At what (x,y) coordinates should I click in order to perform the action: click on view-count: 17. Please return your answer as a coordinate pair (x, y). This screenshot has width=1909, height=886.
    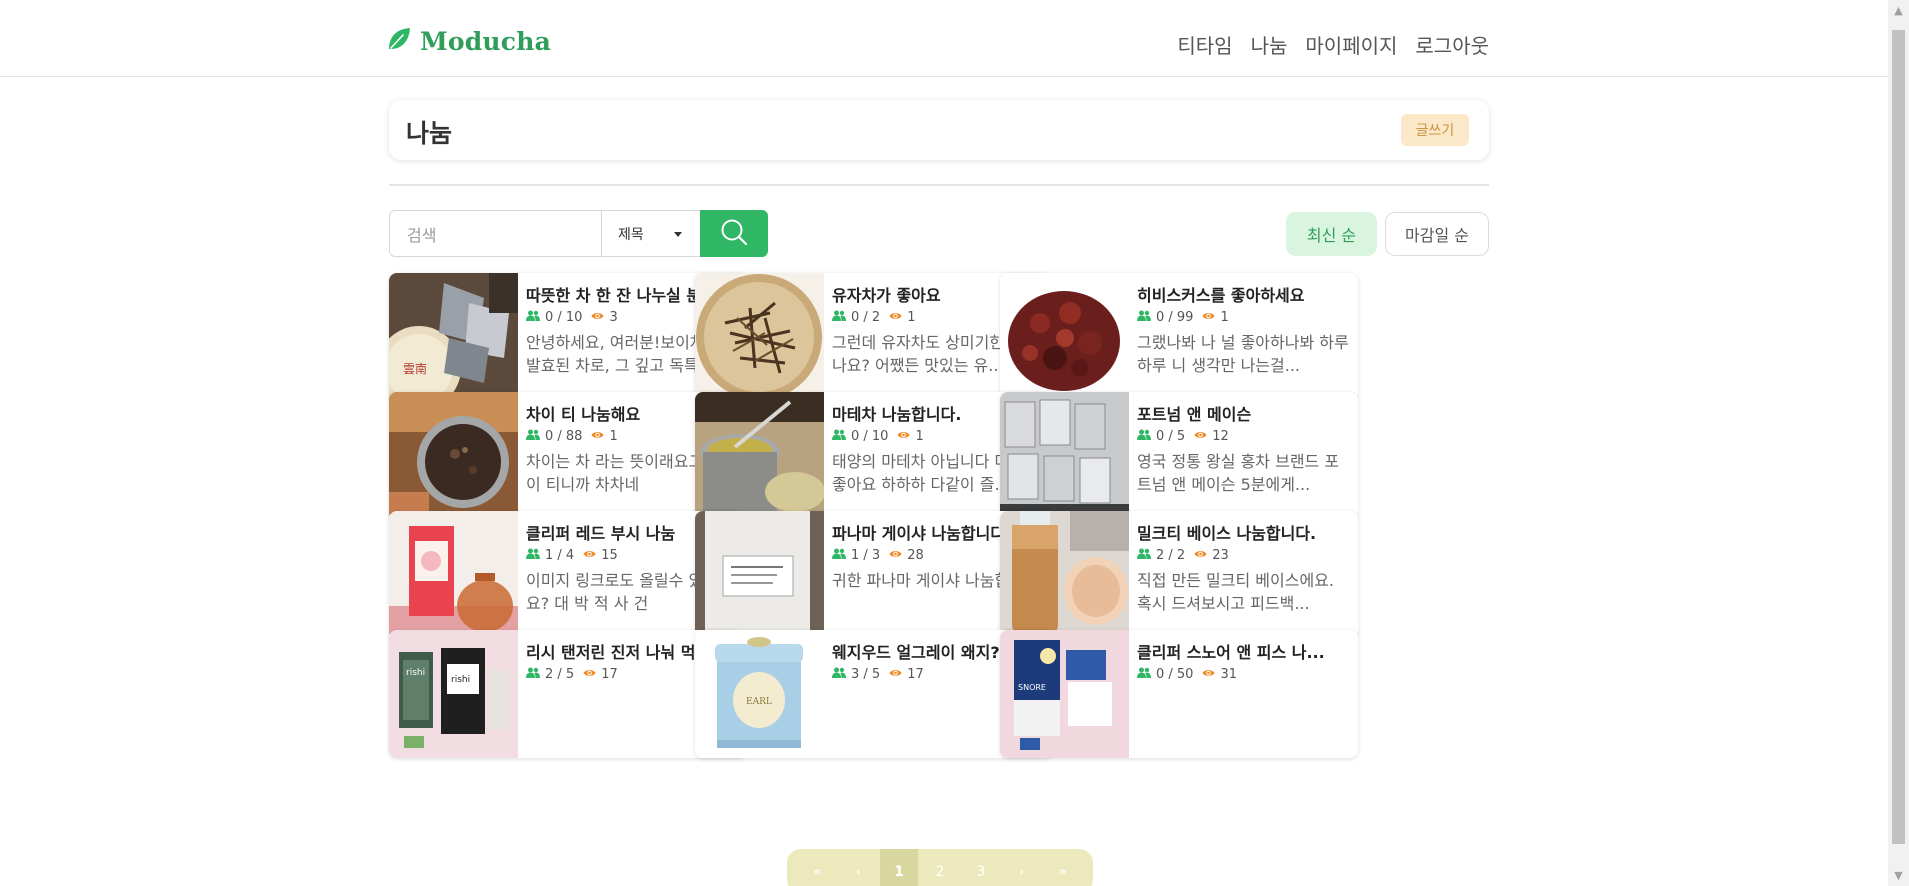
    Looking at the image, I should click on (915, 674).